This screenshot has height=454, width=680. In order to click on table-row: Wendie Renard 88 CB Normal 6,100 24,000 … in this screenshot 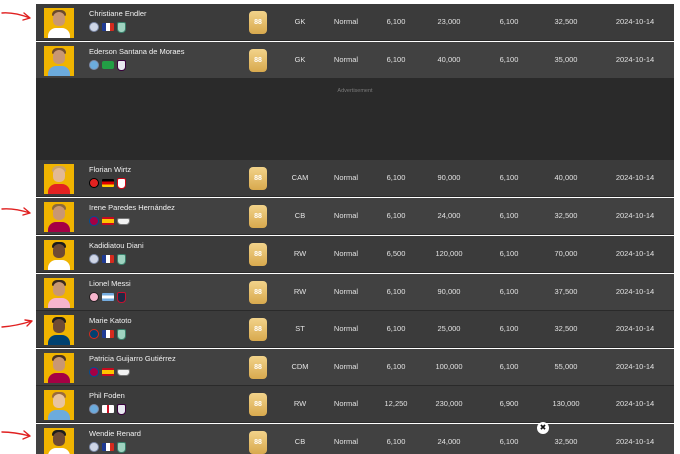, I will do `click(355, 439)`.